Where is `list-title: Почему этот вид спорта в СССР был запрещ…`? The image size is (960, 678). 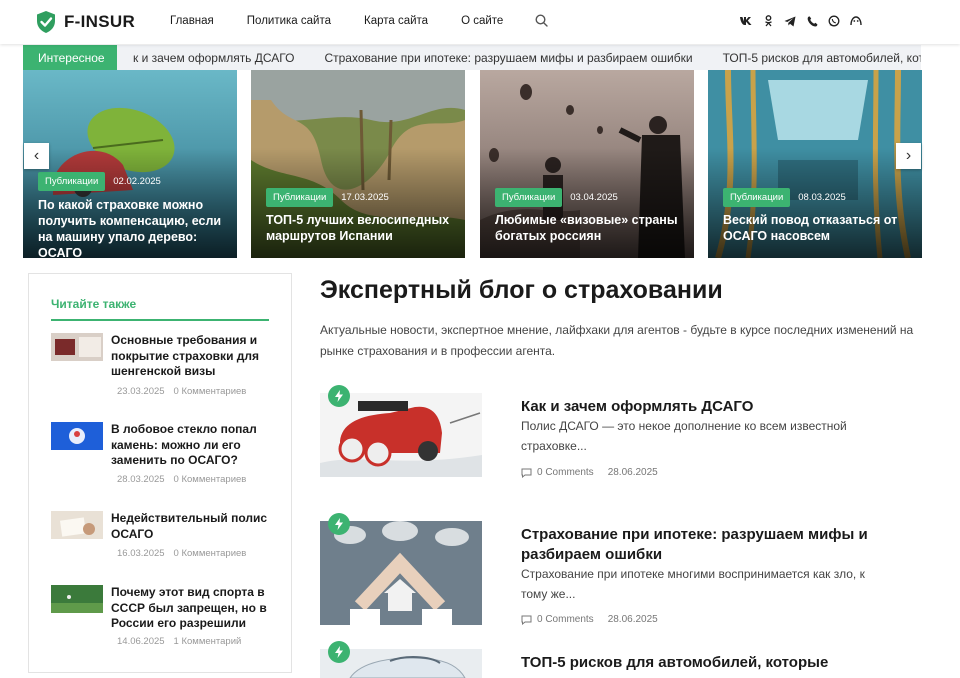
list-title: Почему этот вид спорта в СССР был запрещ… is located at coordinates (190, 608).